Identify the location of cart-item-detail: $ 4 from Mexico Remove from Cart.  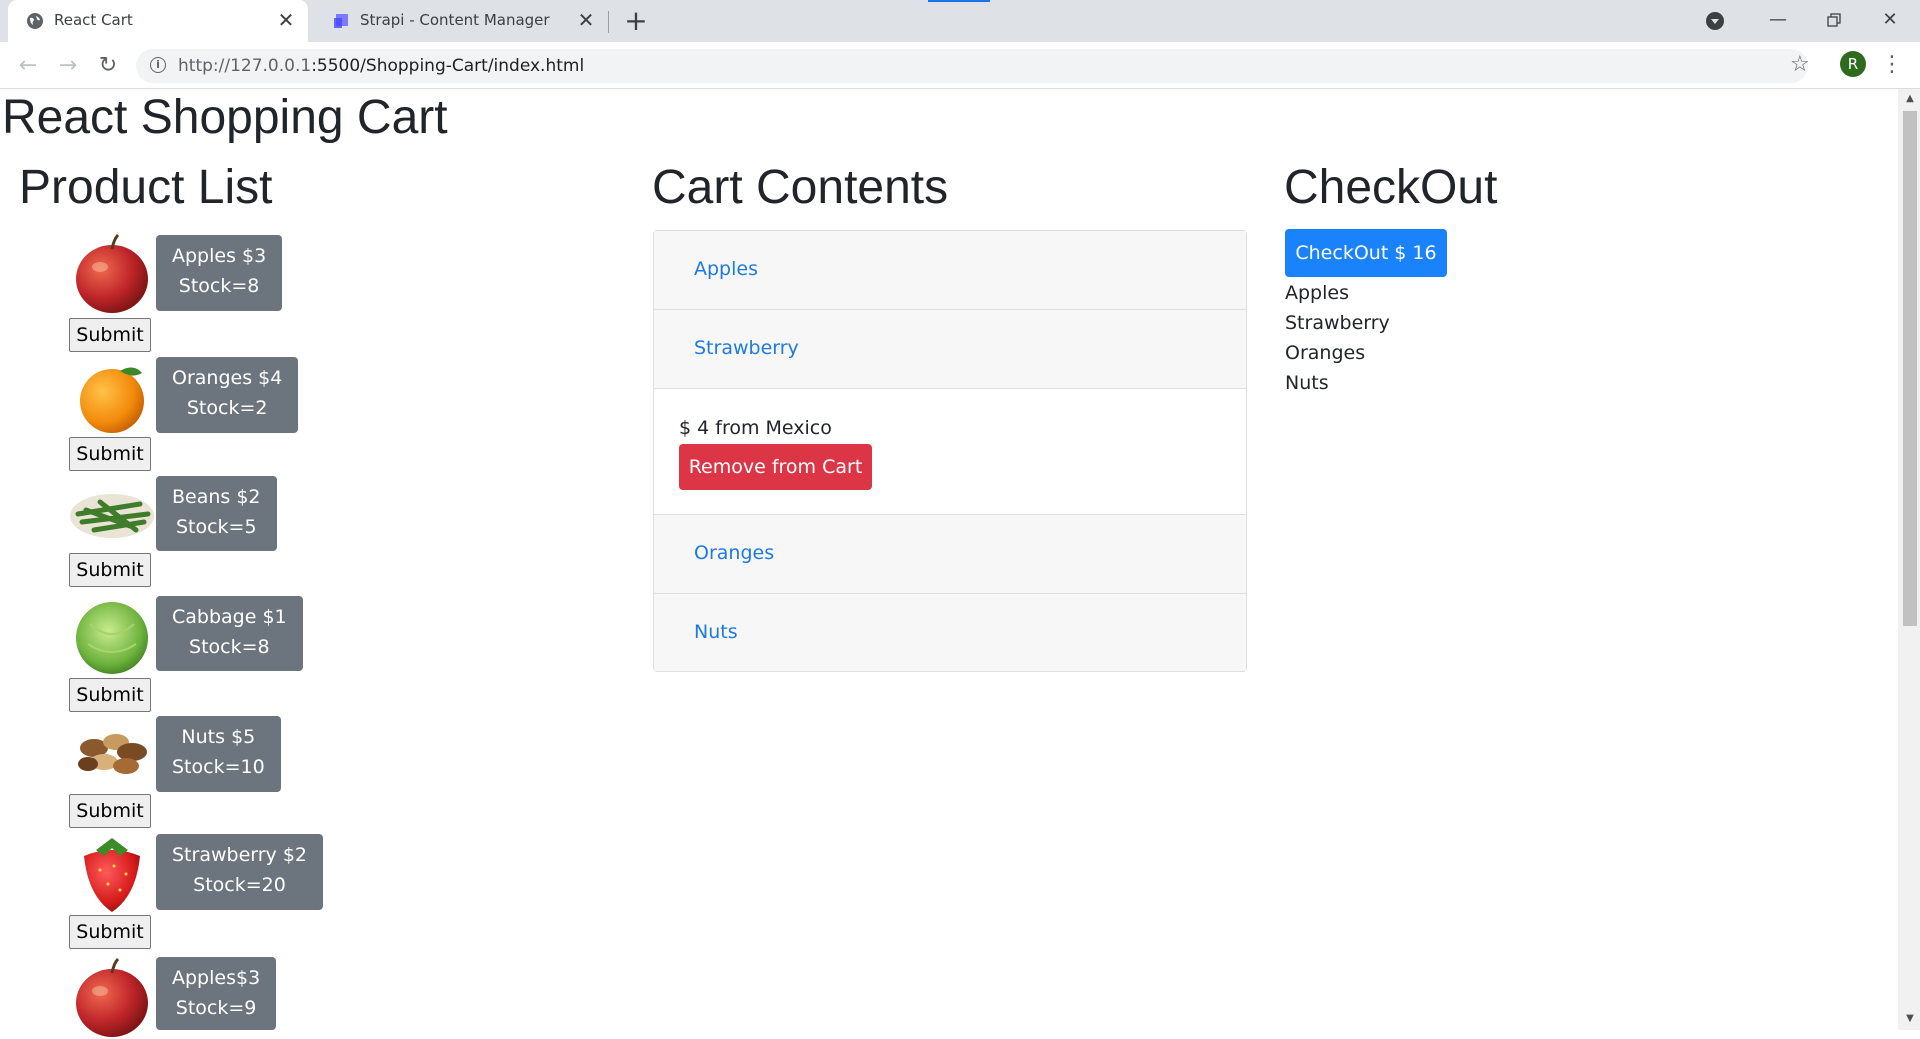
(950, 452).